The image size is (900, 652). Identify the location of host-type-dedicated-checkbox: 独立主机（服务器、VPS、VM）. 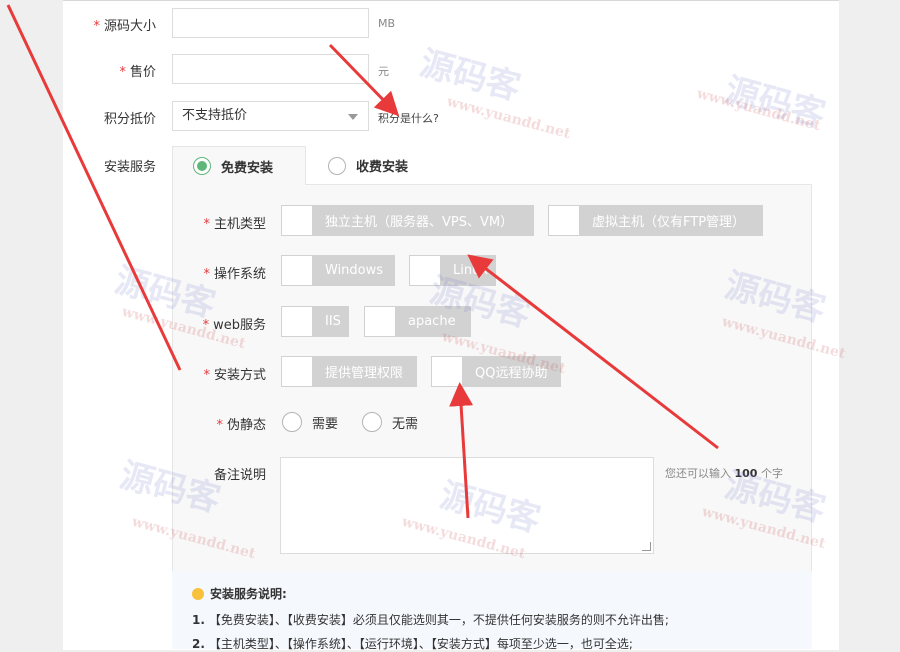
(407, 220).